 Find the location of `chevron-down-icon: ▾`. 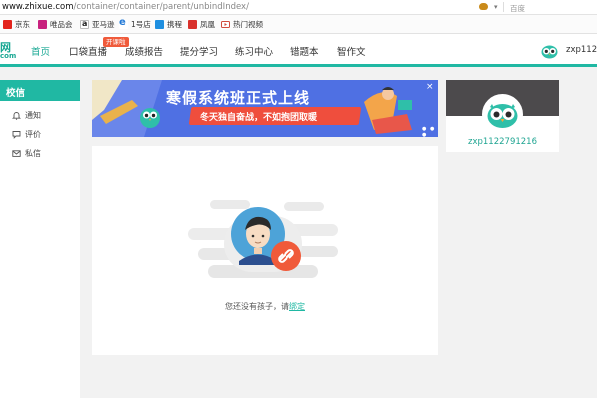

chevron-down-icon: ▾ is located at coordinates (496, 7).